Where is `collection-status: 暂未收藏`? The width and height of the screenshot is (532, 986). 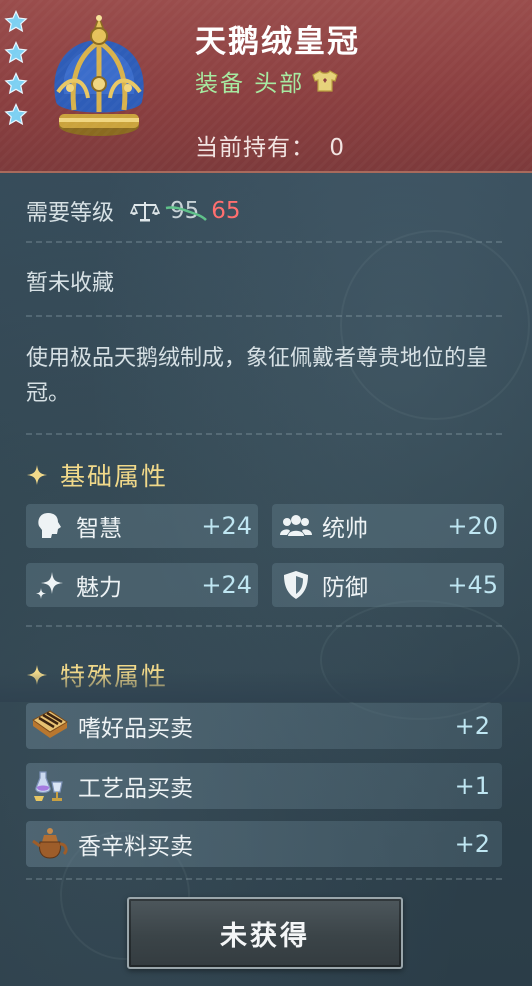 collection-status: 暂未收藏 is located at coordinates (70, 283).